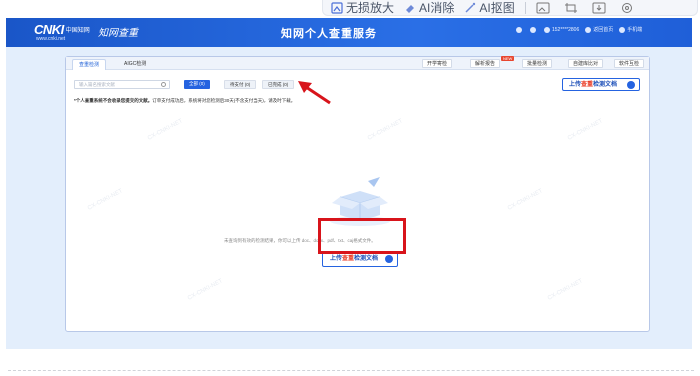 This screenshot has height=376, width=700. I want to click on download-icon, so click(599, 8).